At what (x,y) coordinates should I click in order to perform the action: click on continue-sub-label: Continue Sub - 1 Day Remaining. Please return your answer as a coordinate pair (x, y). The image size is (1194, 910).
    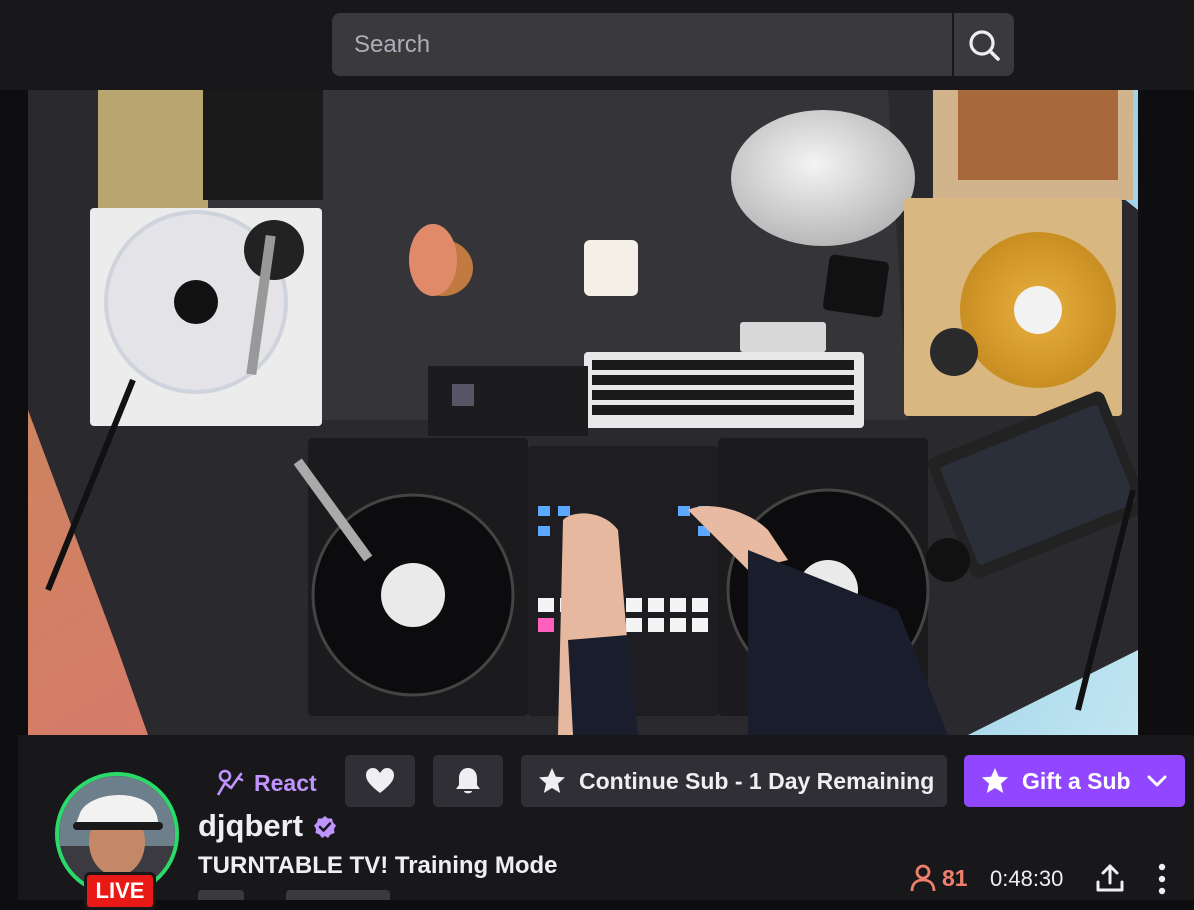
    Looking at the image, I should click on (757, 780).